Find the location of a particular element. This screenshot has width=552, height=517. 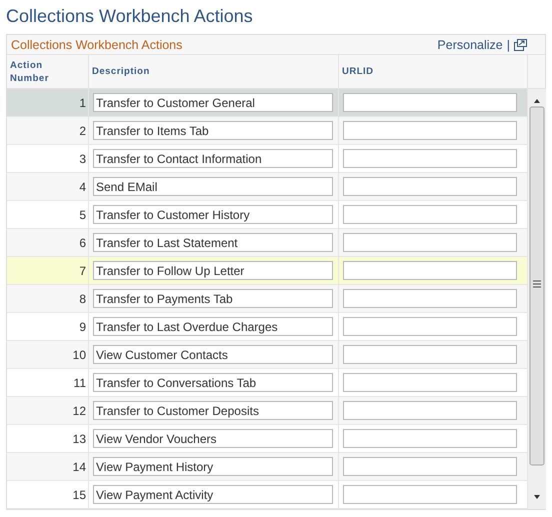

table-row-cell: 2 is located at coordinates (48, 131).